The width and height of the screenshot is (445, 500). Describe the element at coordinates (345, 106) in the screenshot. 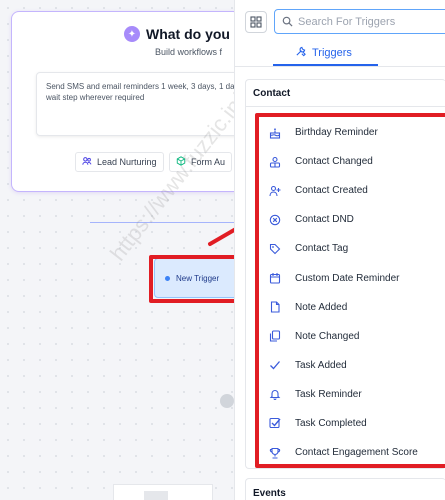

I see `section-divider` at that location.